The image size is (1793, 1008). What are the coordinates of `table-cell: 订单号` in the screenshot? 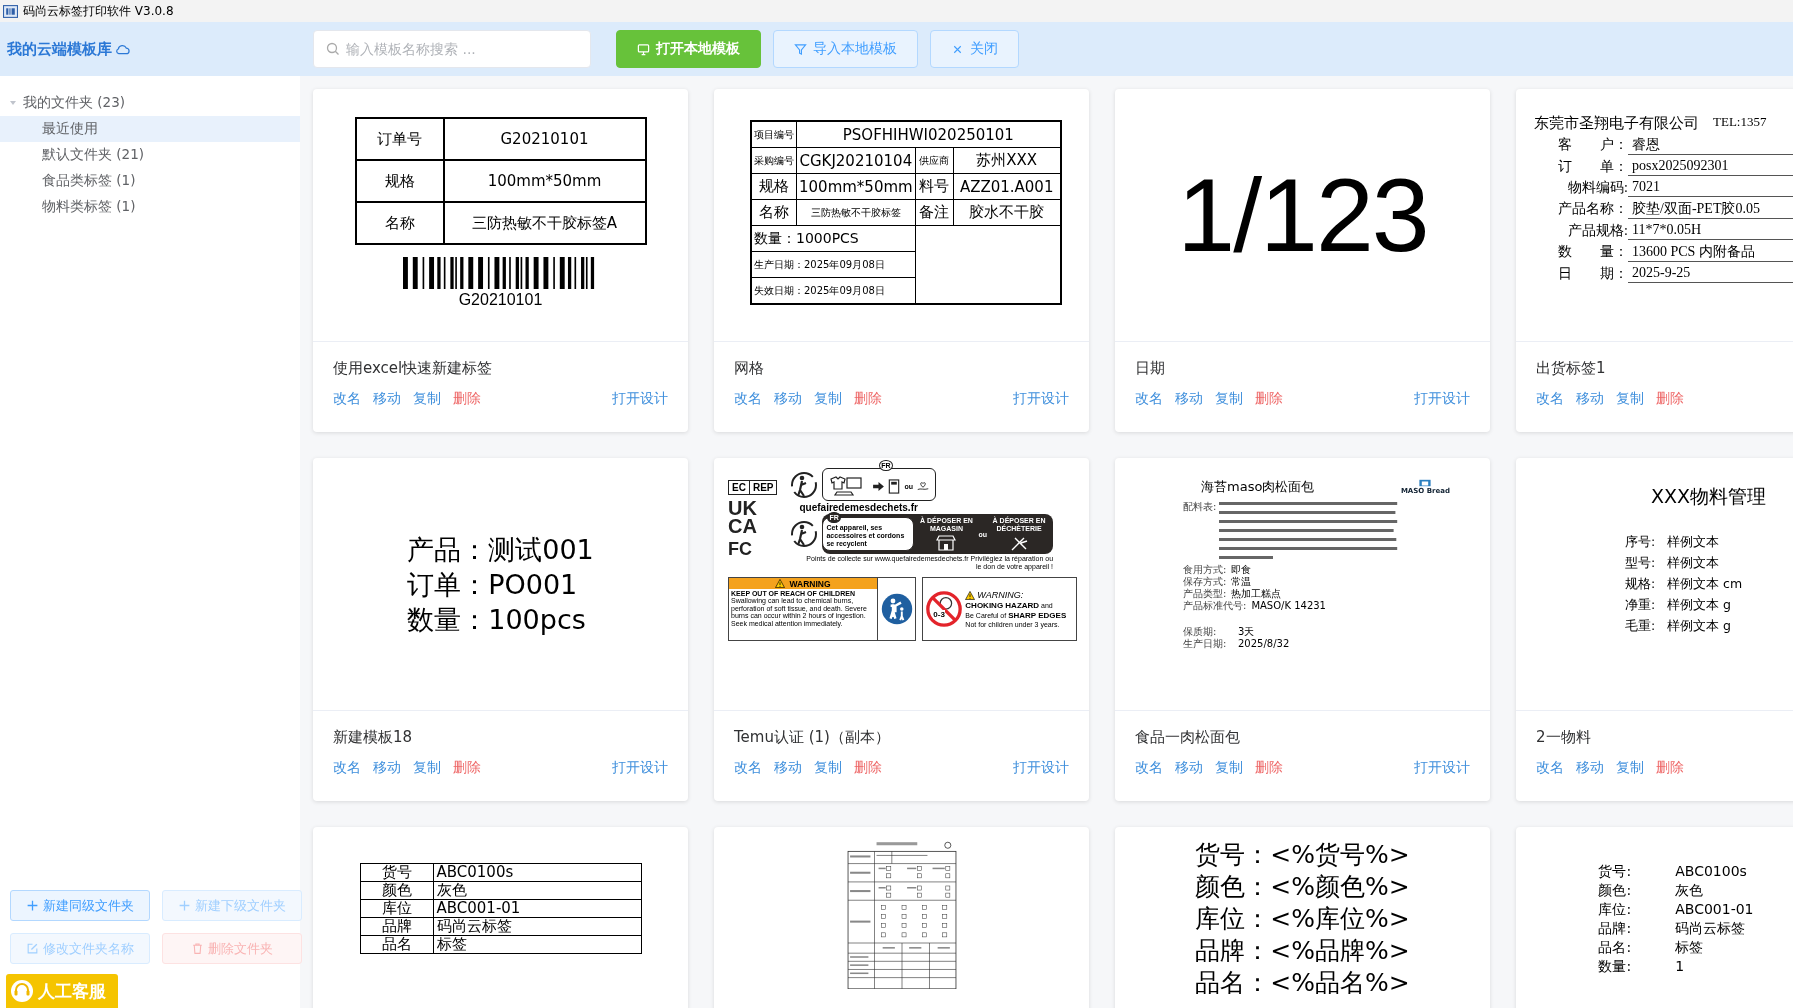 It's located at (399, 139).